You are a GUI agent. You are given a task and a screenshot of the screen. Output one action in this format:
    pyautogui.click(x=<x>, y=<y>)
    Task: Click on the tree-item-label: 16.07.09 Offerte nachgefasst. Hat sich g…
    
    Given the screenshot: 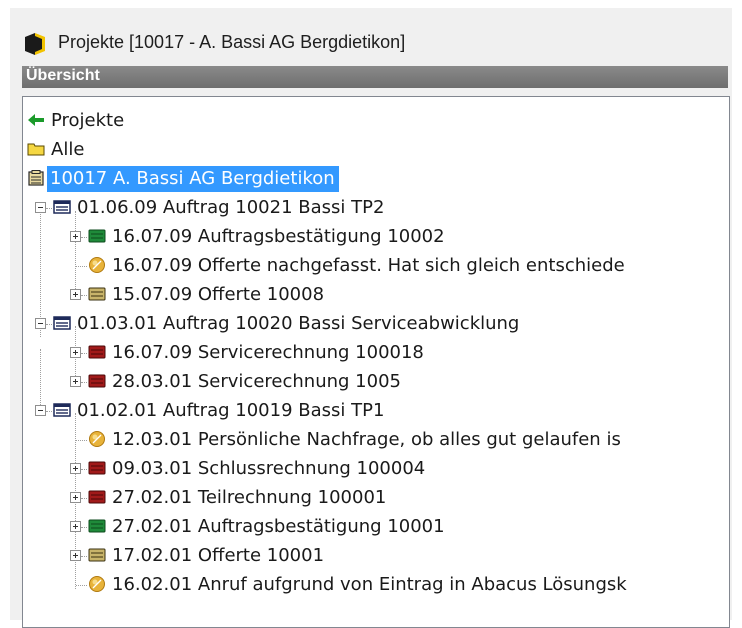 What is the action you would take?
    pyautogui.click(x=368, y=265)
    